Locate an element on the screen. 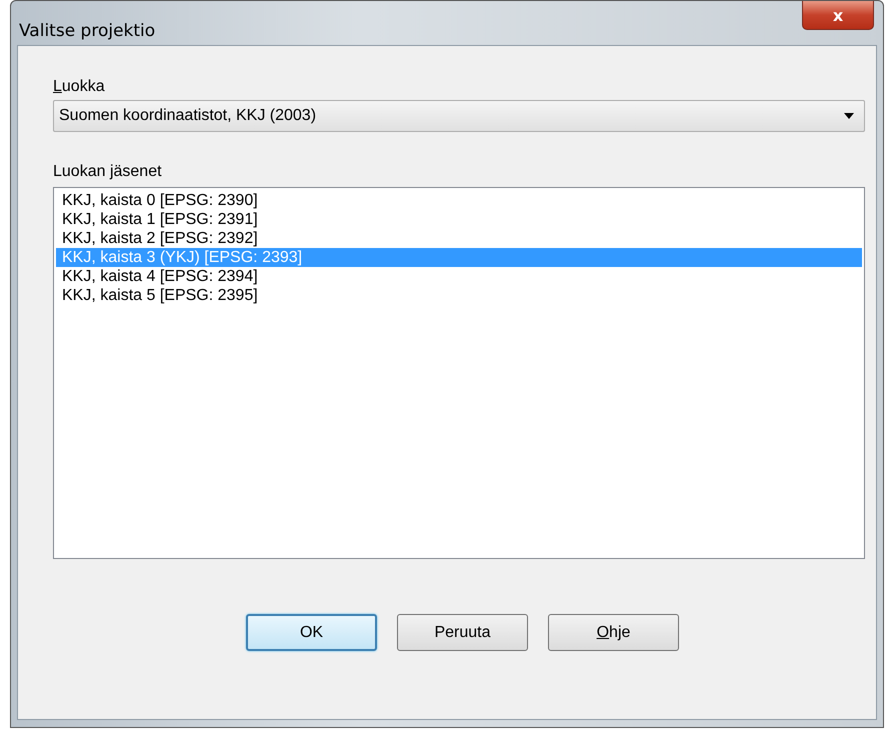 Image resolution: width=896 pixels, height=731 pixels. window-title: Valitse projektio is located at coordinates (87, 31).